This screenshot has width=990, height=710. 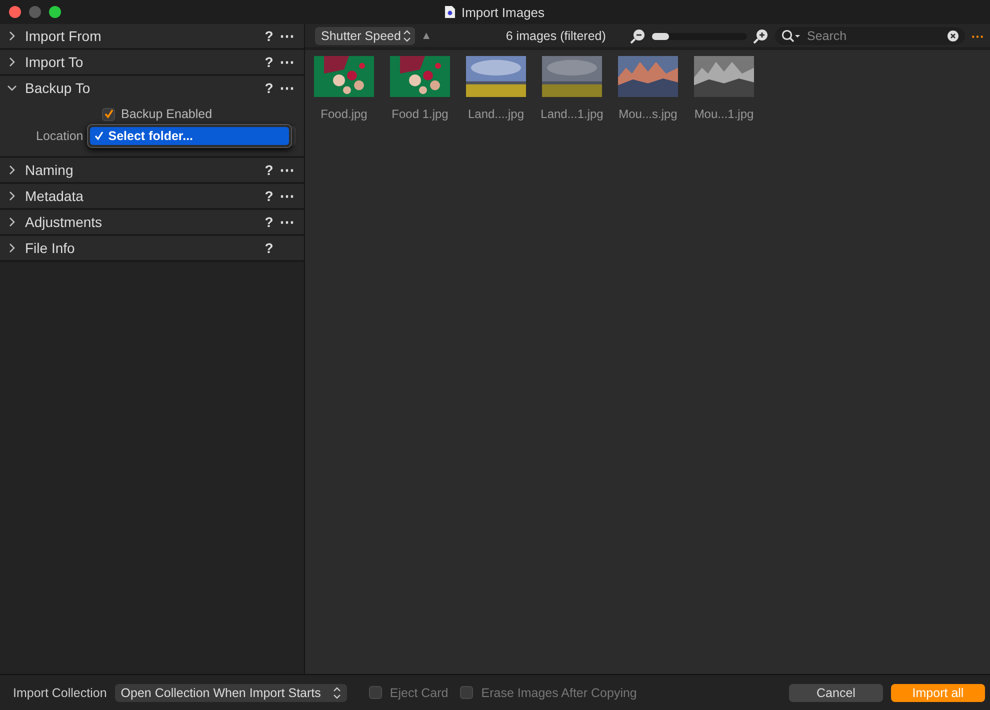 What do you see at coordinates (761, 36) in the screenshot?
I see `zoom-in-icon` at bounding box center [761, 36].